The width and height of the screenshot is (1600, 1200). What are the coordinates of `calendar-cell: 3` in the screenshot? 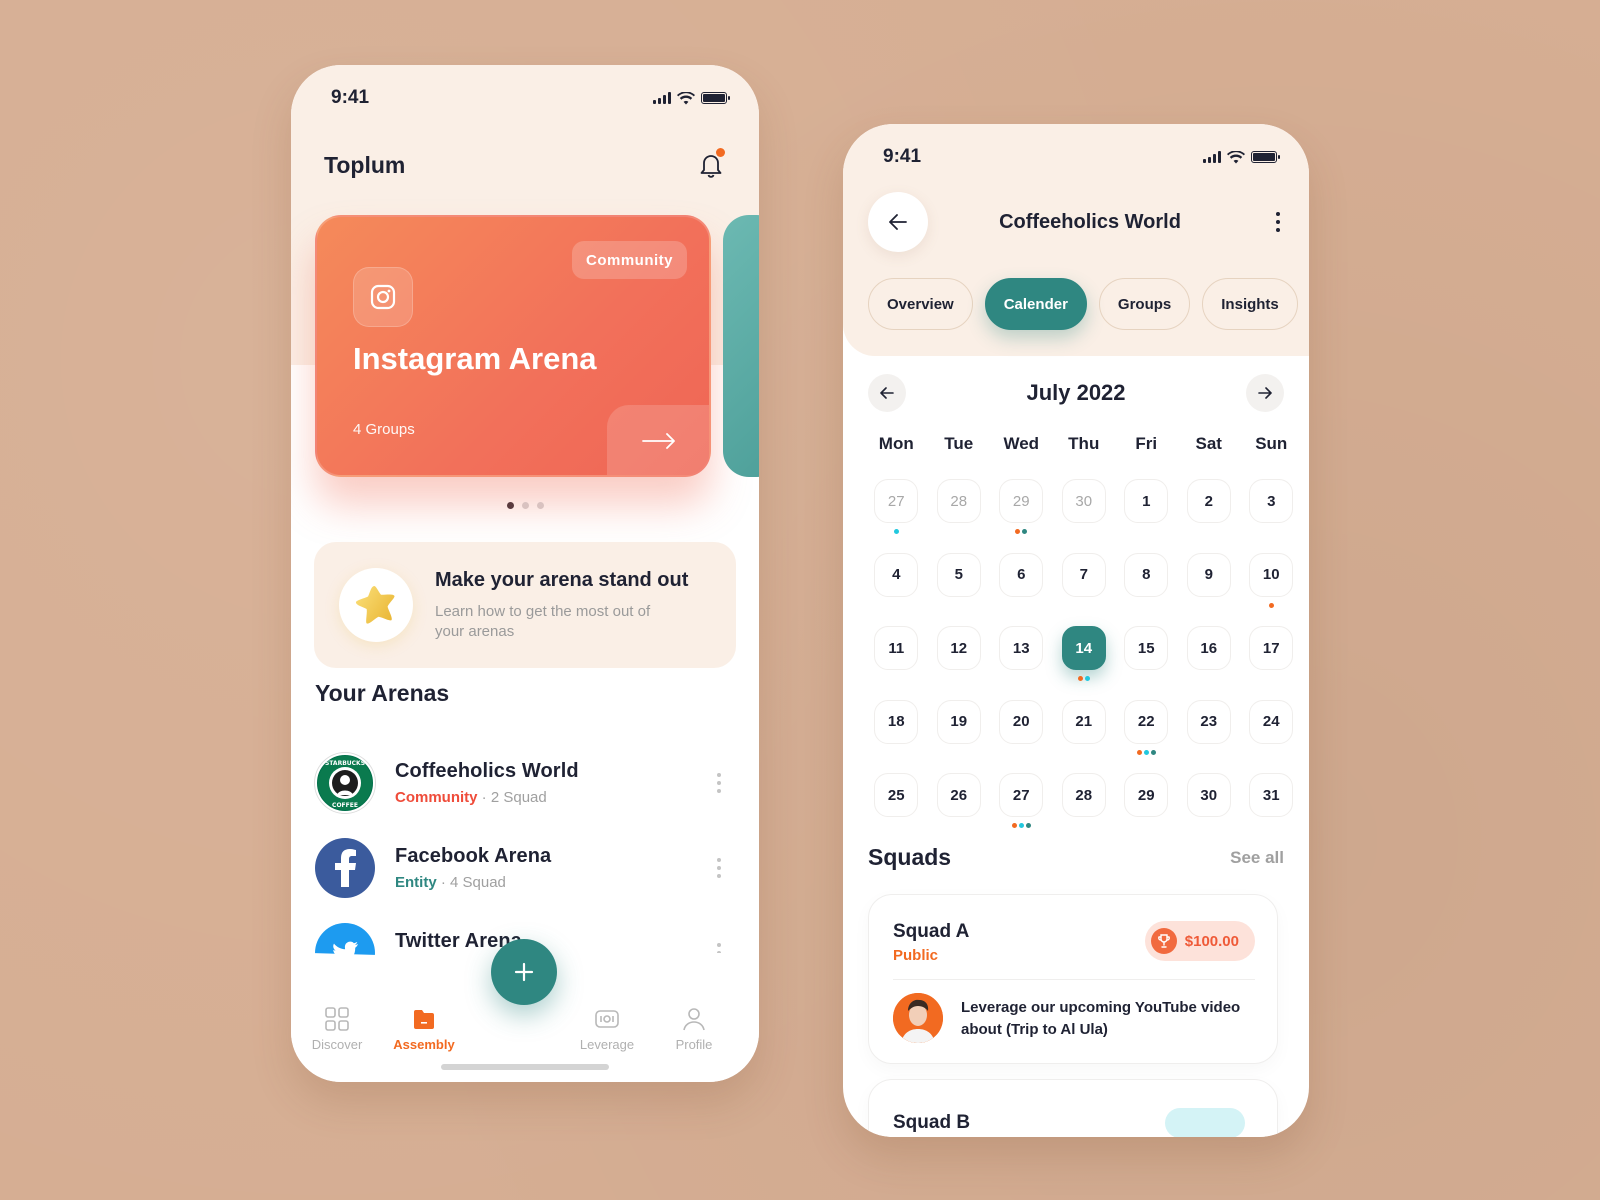 It's located at (1271, 516).